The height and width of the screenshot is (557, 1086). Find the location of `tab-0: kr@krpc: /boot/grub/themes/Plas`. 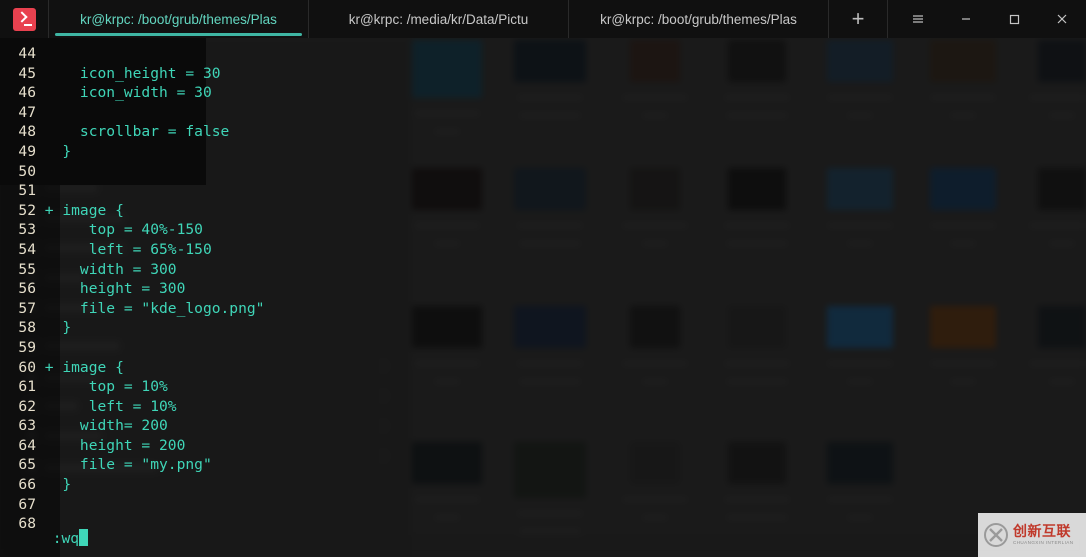

tab-0: kr@krpc: /boot/grub/themes/Plas is located at coordinates (178, 19).